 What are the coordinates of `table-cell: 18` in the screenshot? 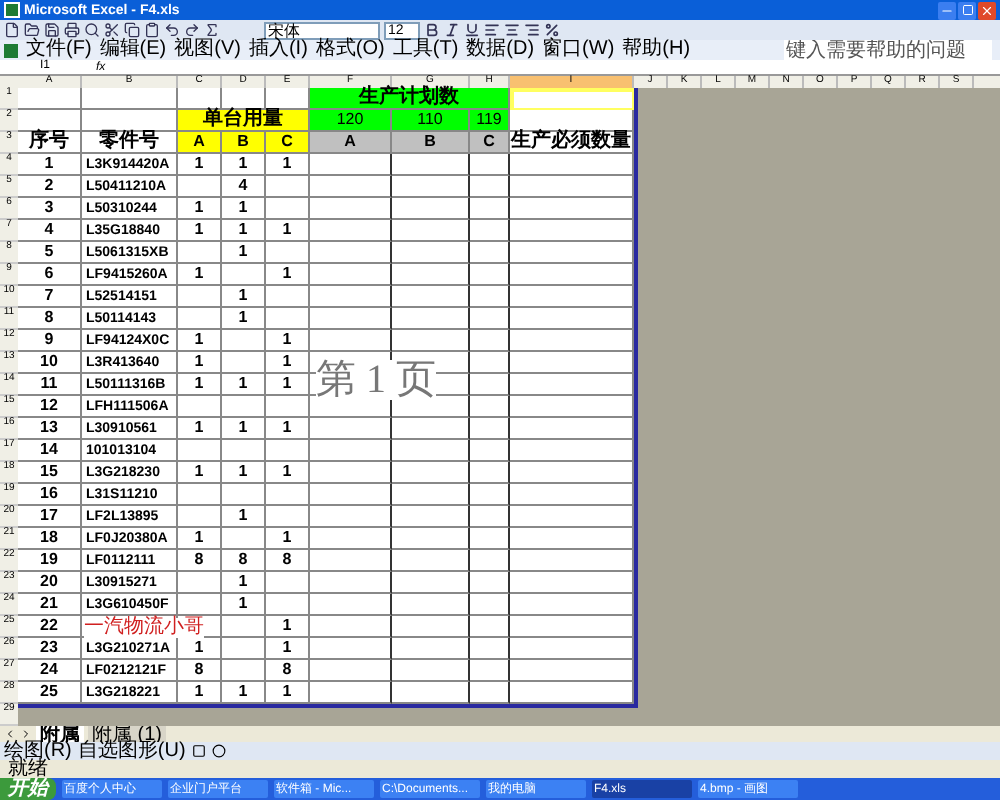 It's located at (50, 539).